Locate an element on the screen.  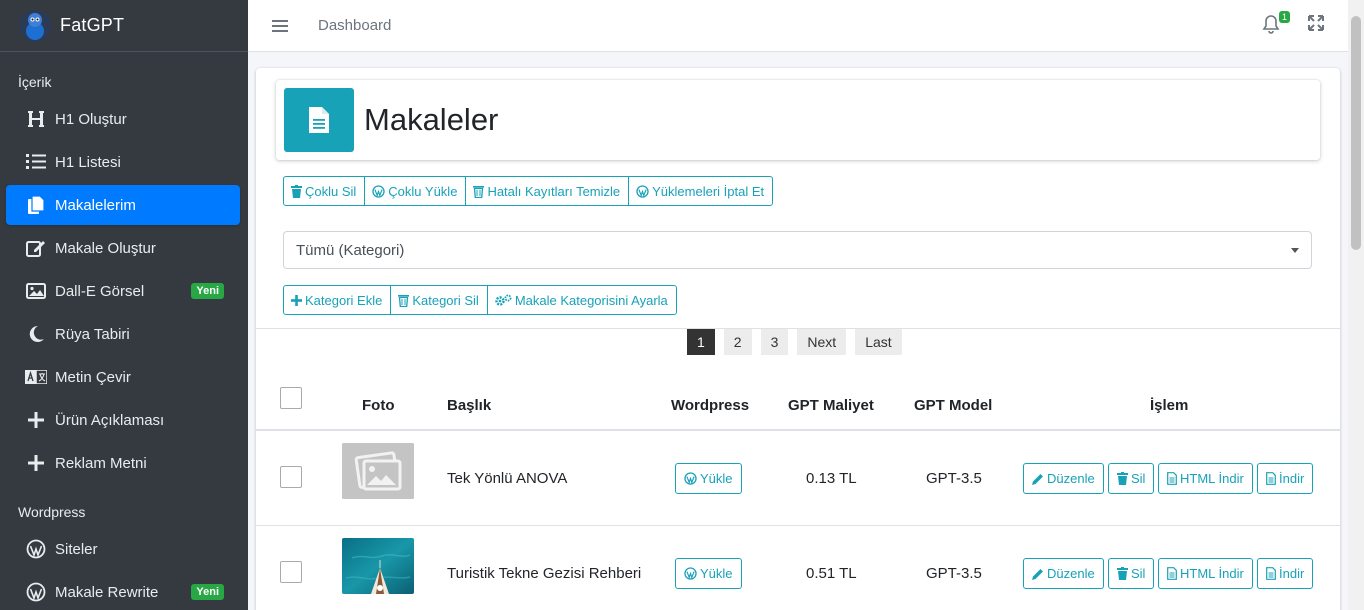
cancel-uploads-button: Yüklemeleri İptal Et is located at coordinates (701, 191).